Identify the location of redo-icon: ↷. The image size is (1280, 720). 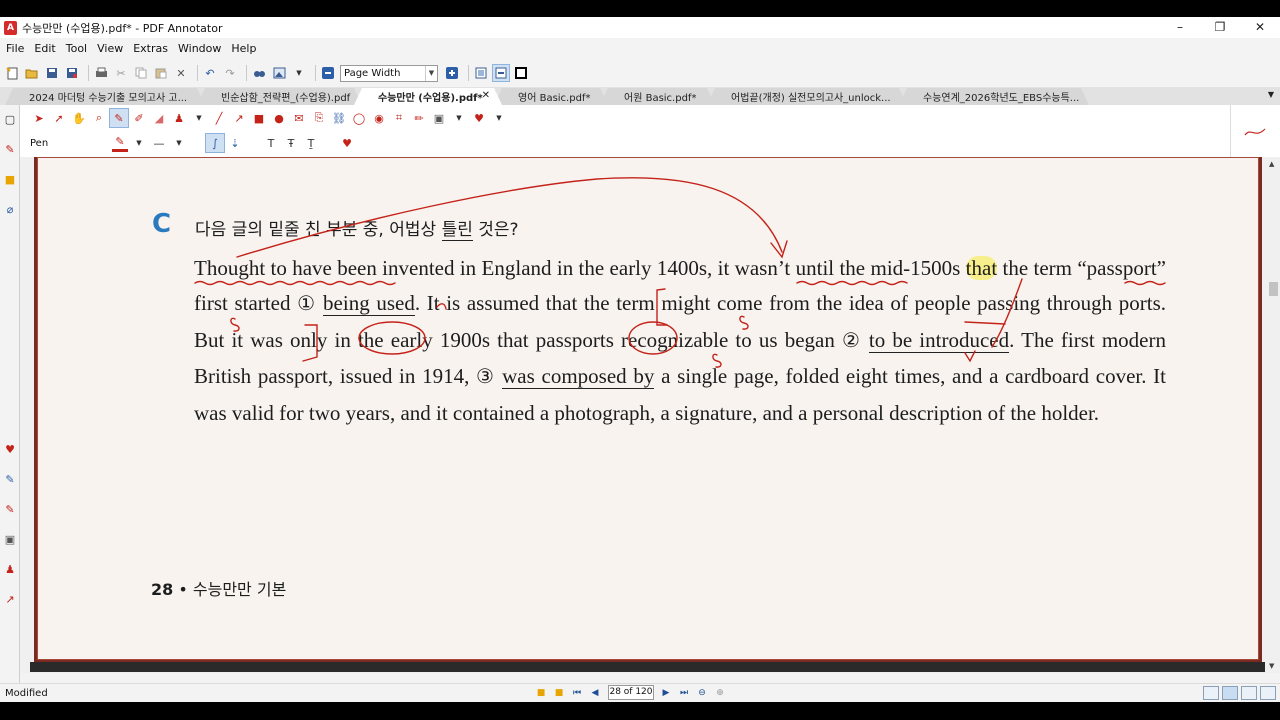
(230, 73).